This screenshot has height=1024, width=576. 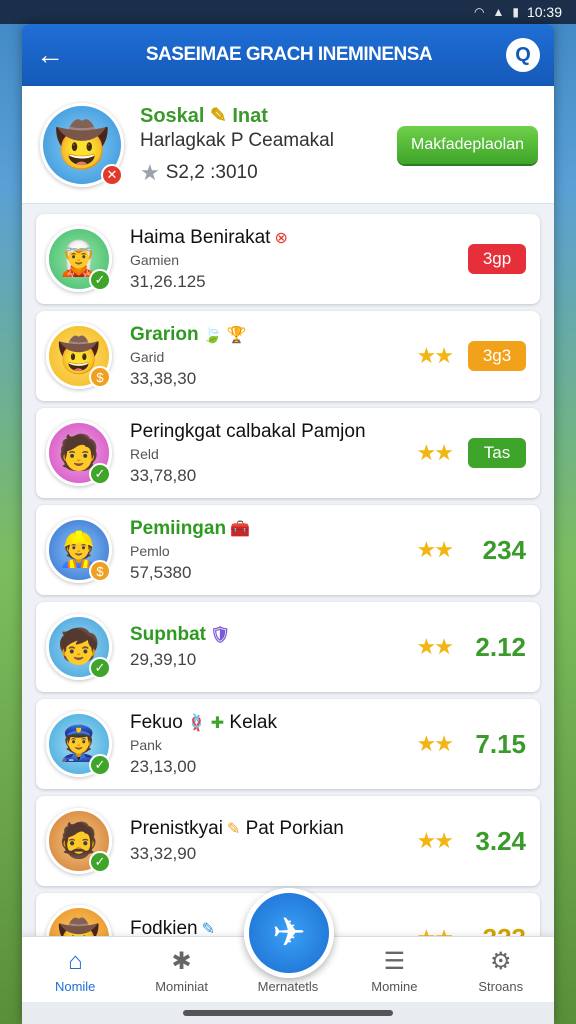 I want to click on row-meta: 29,39,10, so click(x=163, y=659).